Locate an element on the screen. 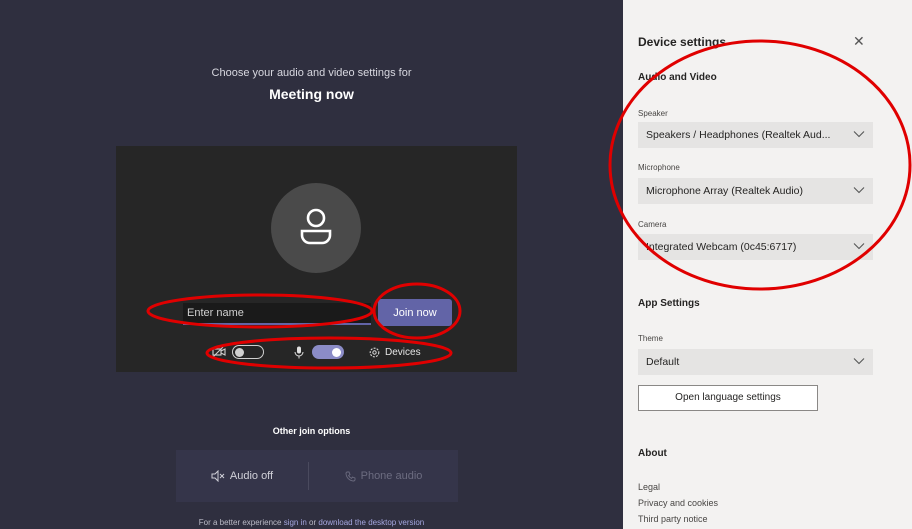  prejoin-subtitle: Choose your audio and video settings for is located at coordinates (311, 73).